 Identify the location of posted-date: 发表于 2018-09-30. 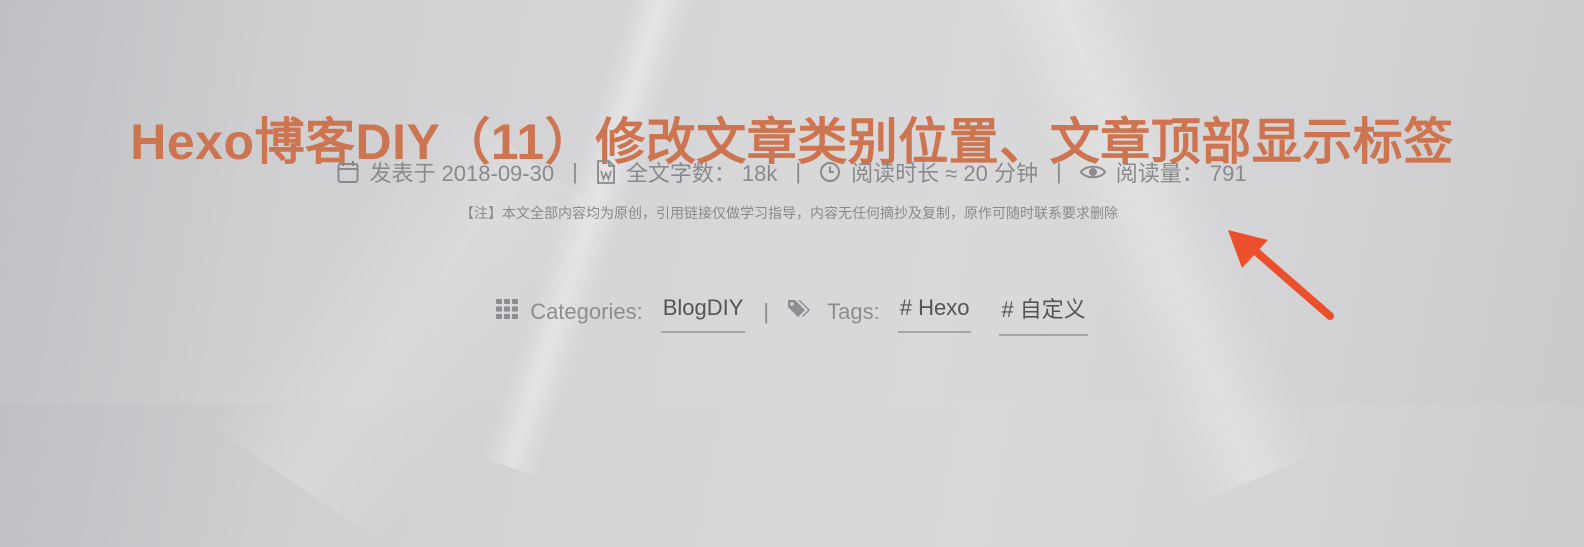
(462, 173).